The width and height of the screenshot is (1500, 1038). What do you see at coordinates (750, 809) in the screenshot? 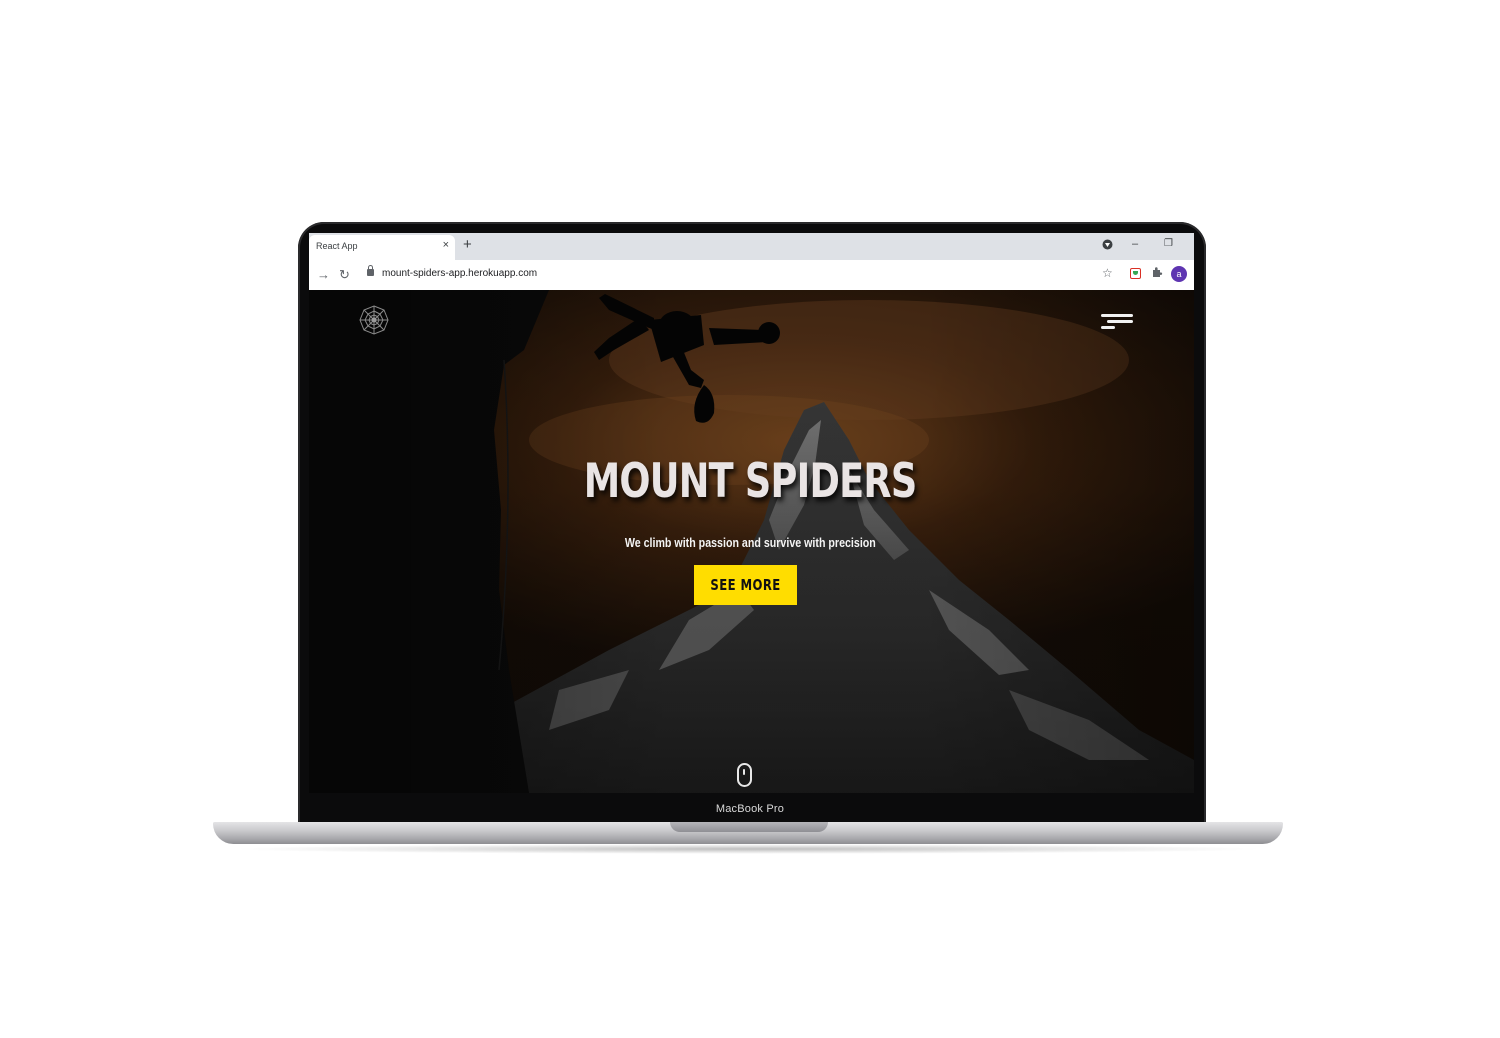
I see `device-label: MacBook Pro` at bounding box center [750, 809].